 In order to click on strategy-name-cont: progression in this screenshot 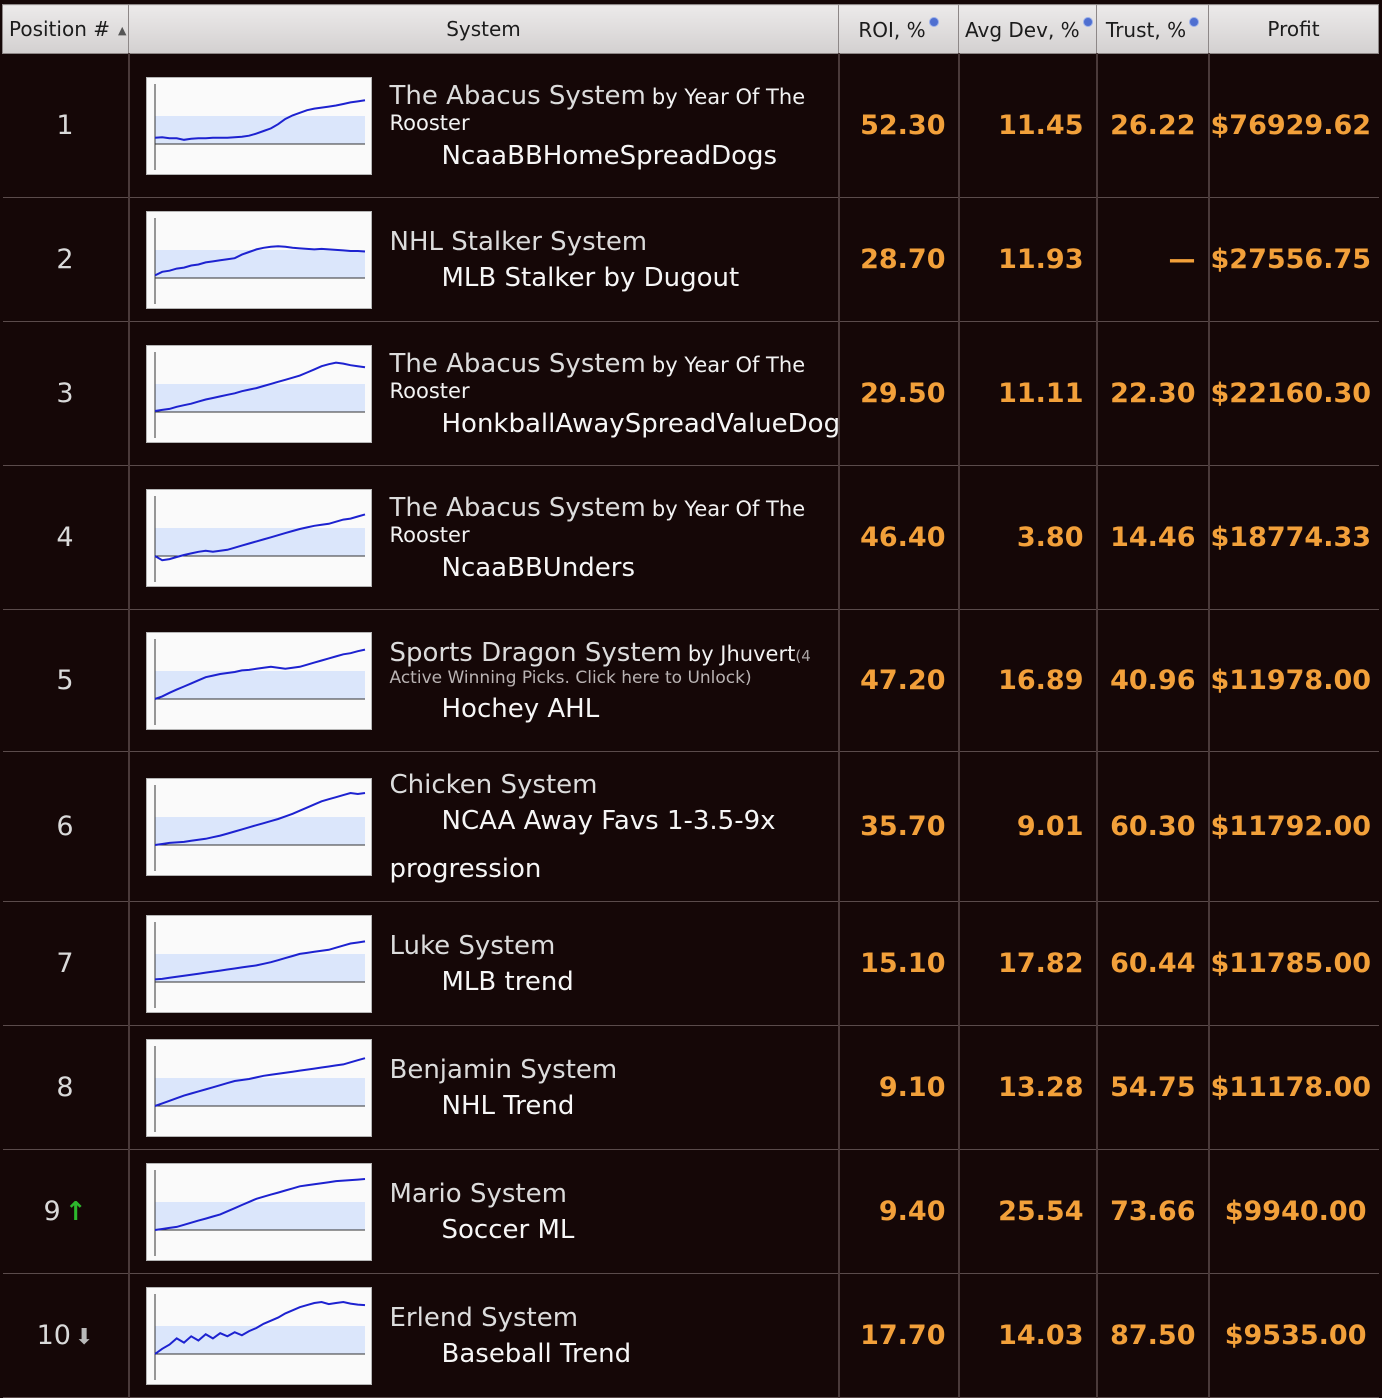, I will do `click(465, 868)`.